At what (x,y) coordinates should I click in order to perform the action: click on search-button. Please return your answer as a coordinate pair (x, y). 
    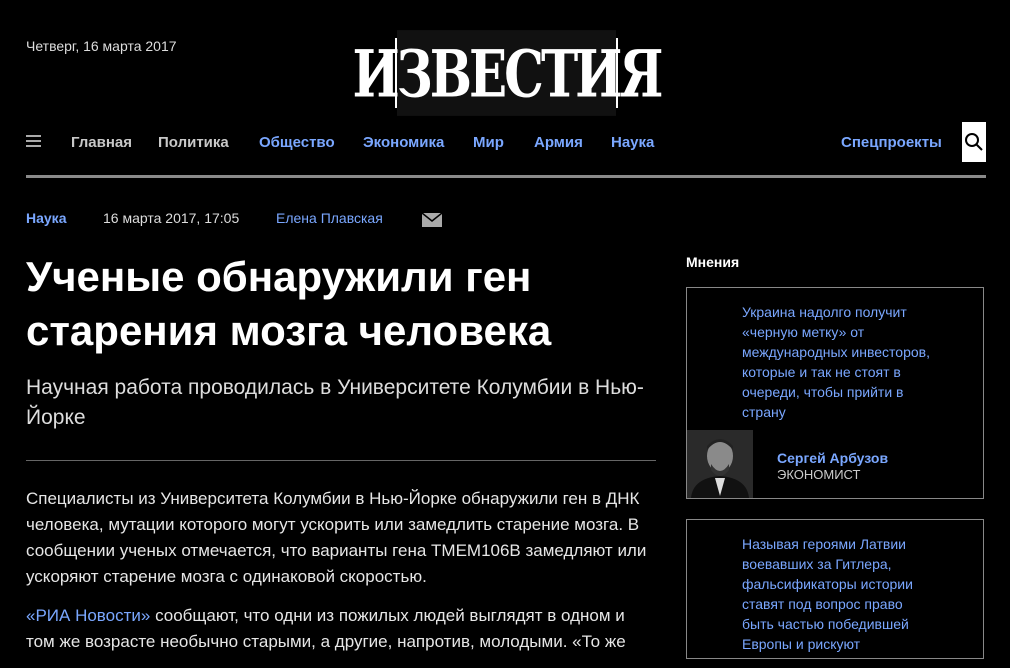
    Looking at the image, I should click on (974, 142).